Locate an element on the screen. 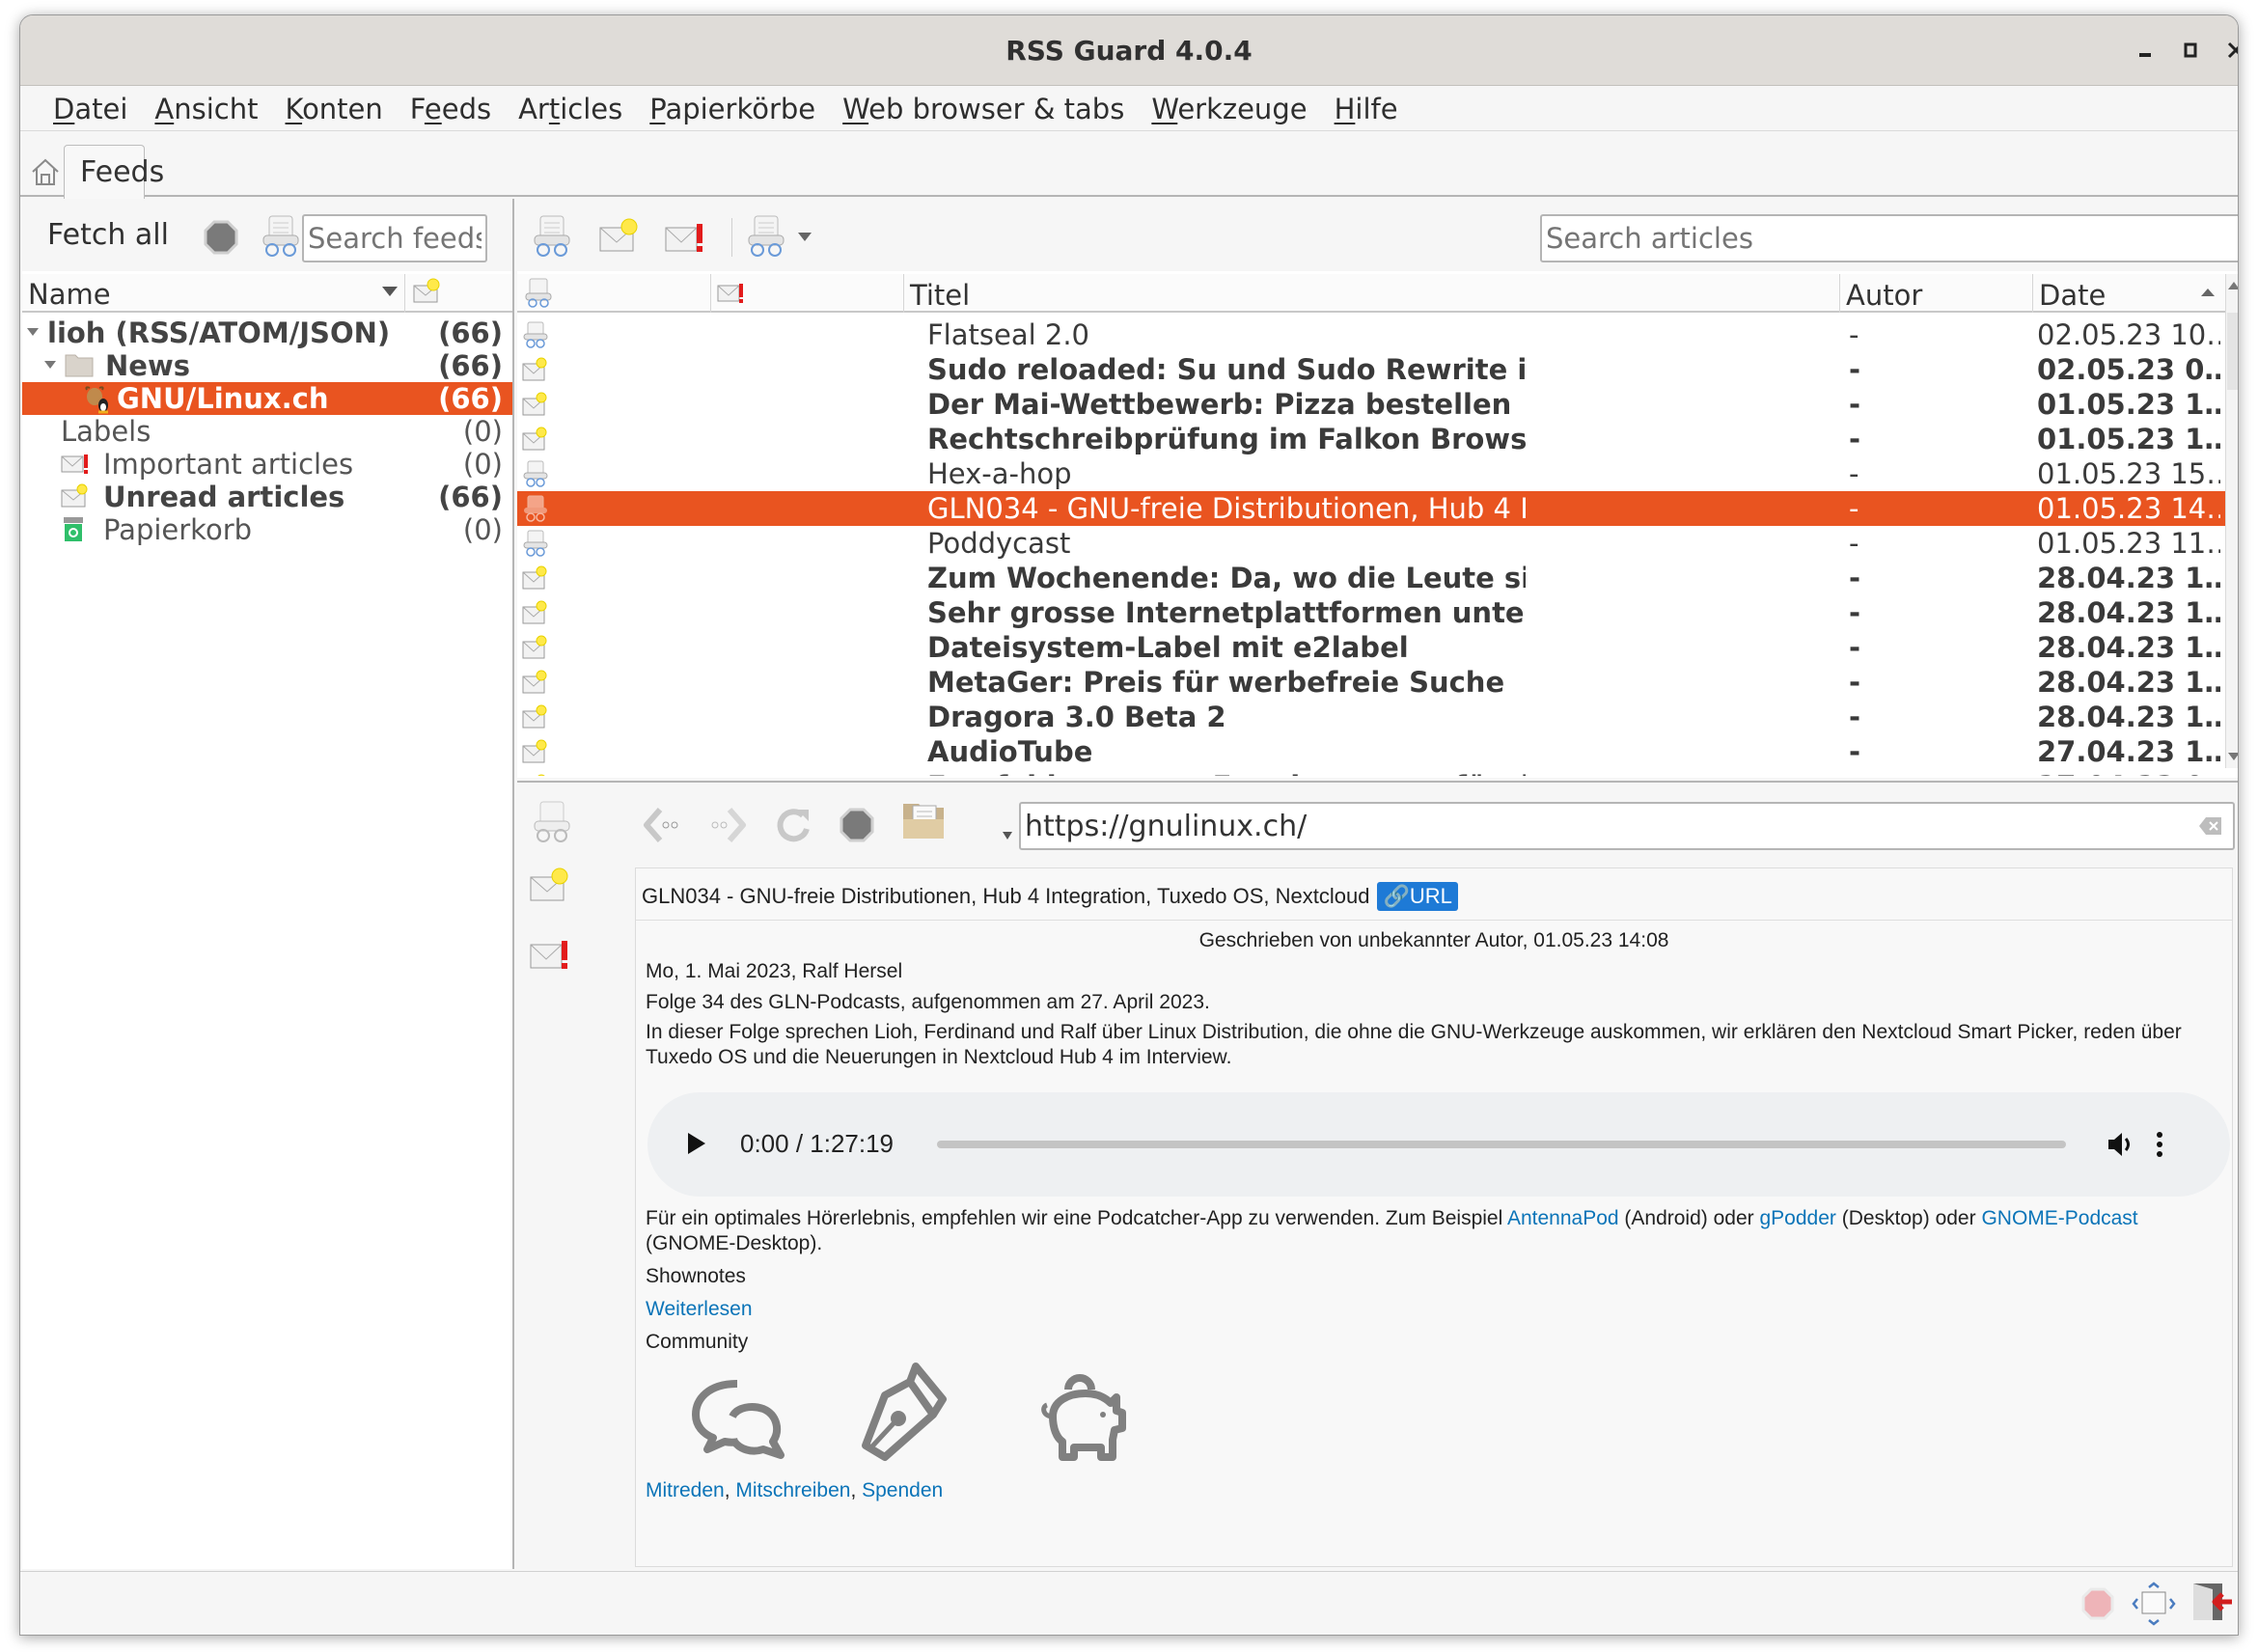  gnome-podcast-link: GNOME-Podcast is located at coordinates (2059, 1218).